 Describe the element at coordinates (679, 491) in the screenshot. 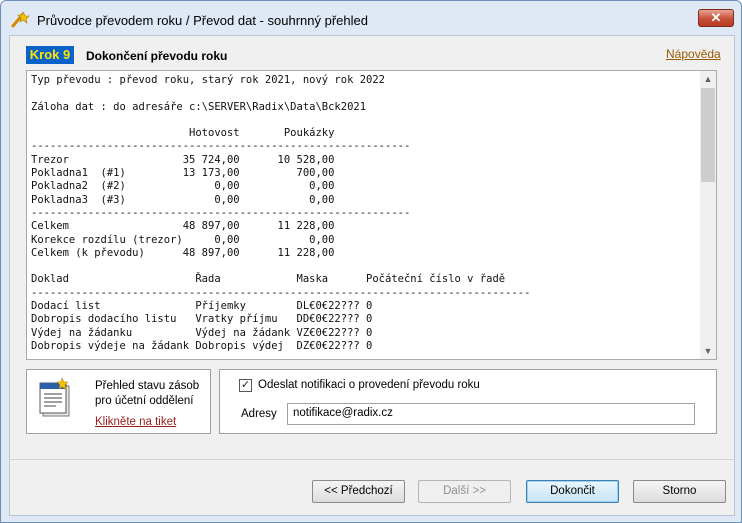

I see `cancel-button: Storno` at that location.